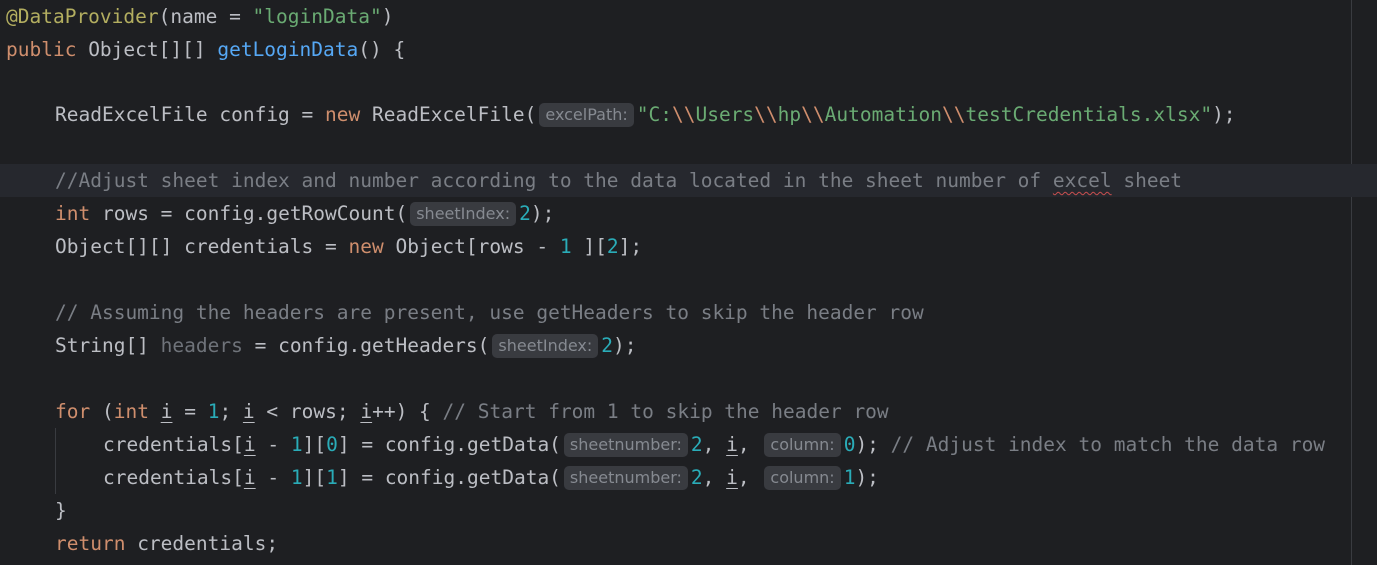  I want to click on unused-variable: headers, so click(201, 345).